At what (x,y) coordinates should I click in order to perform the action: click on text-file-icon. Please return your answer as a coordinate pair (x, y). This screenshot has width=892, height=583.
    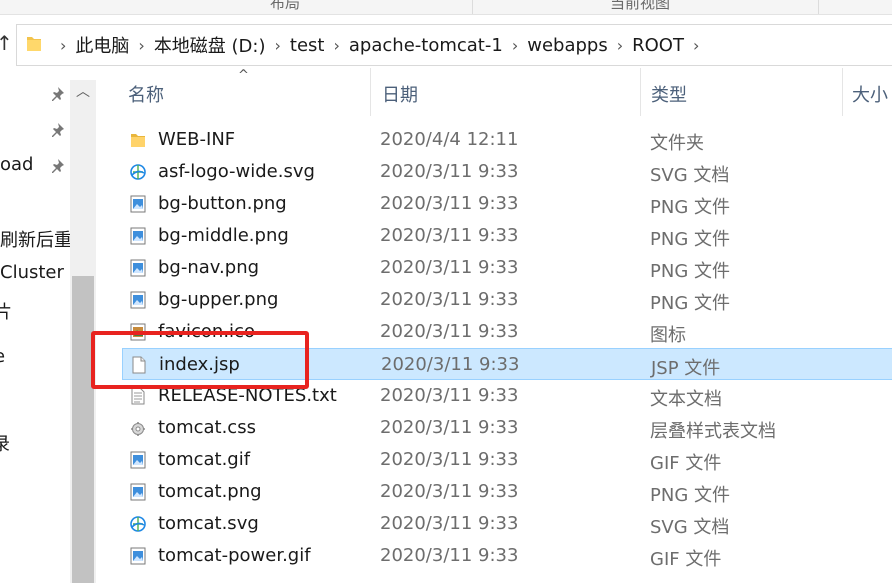
    Looking at the image, I should click on (138, 396).